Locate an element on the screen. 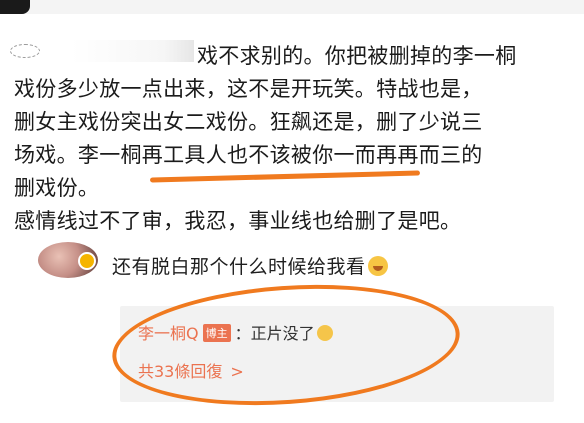  post-line: 场戏。李一桐再工具人也不该被你一而再再而三的 is located at coordinates (248, 155).